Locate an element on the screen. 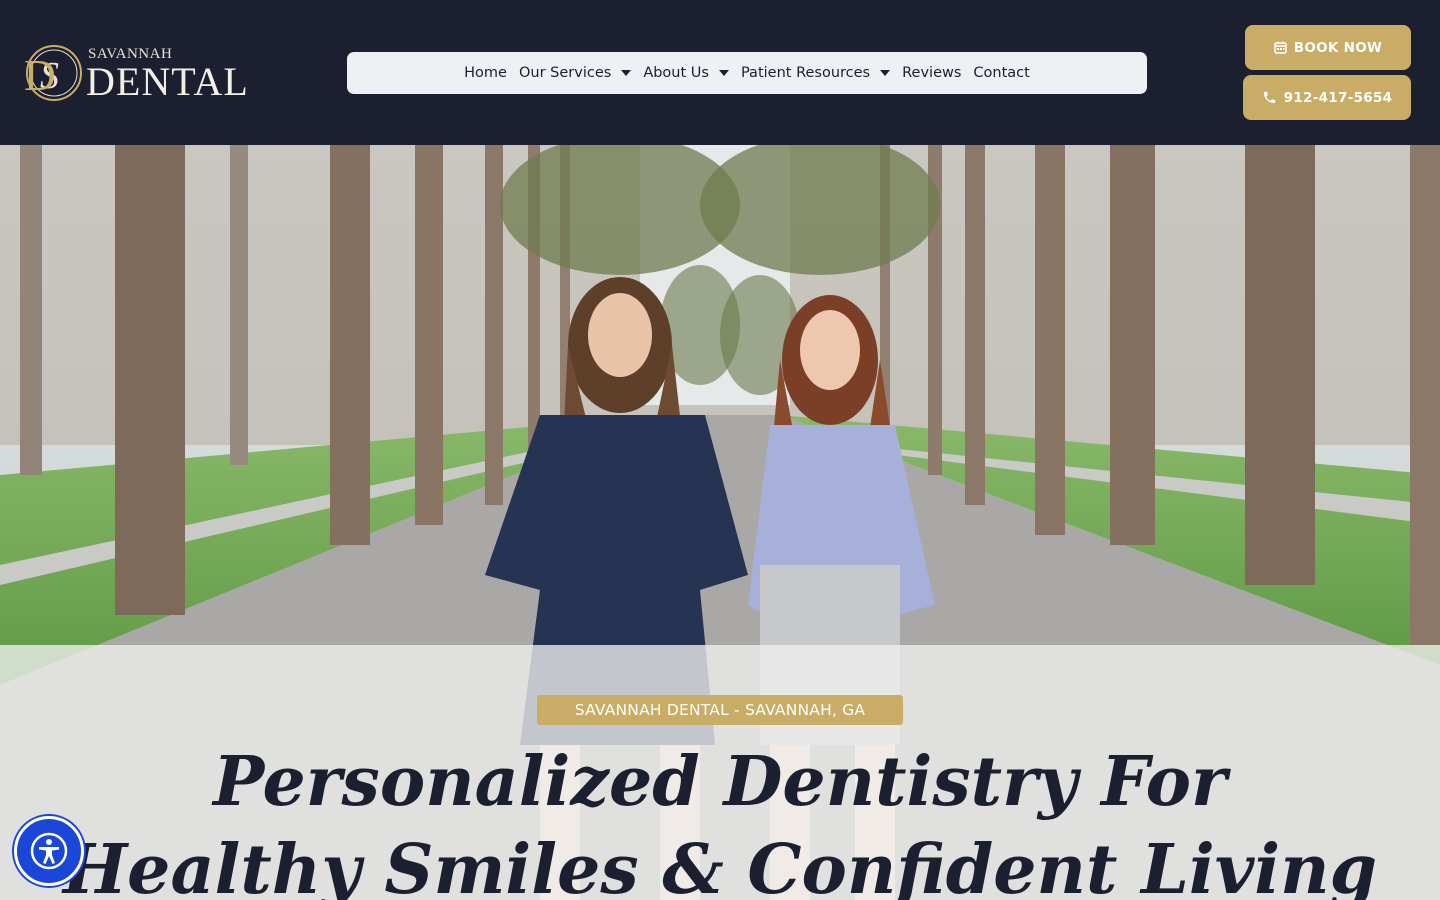 The width and height of the screenshot is (1440, 900). nav-item-contact: Contact is located at coordinates (1001, 73).